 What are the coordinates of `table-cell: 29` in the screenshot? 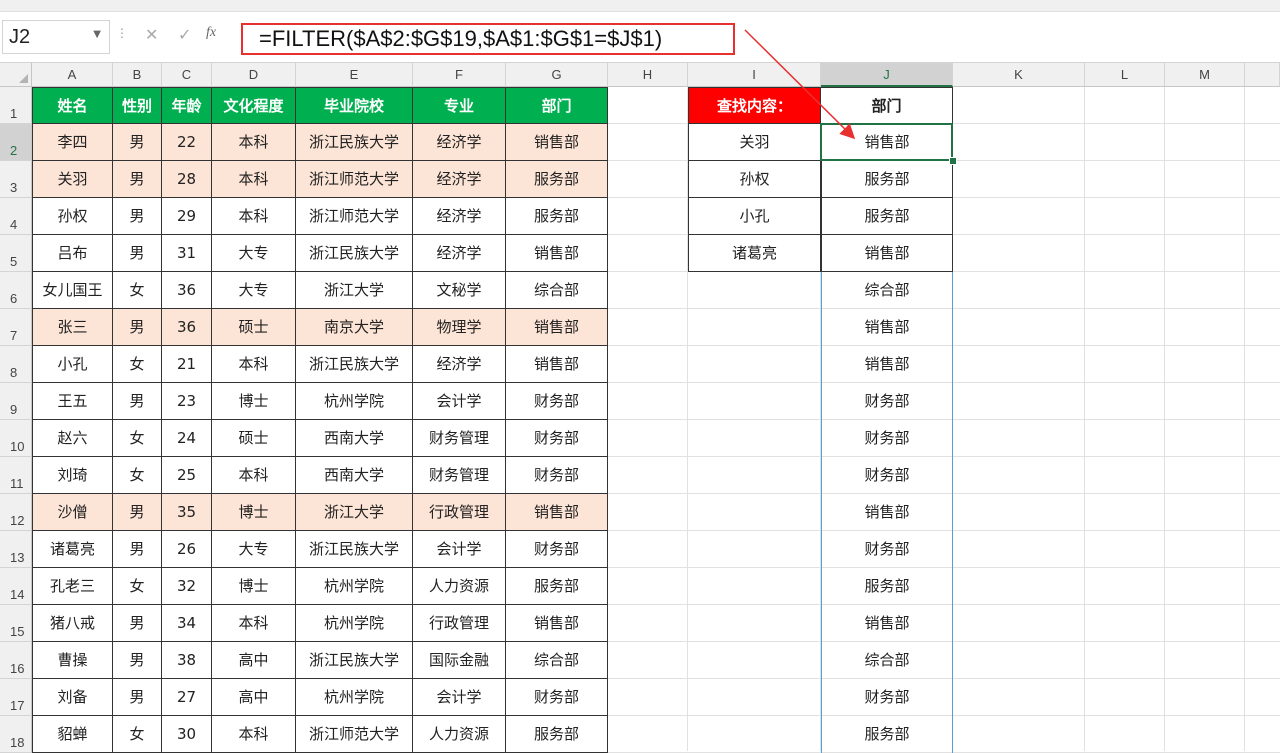 It's located at (187, 216).